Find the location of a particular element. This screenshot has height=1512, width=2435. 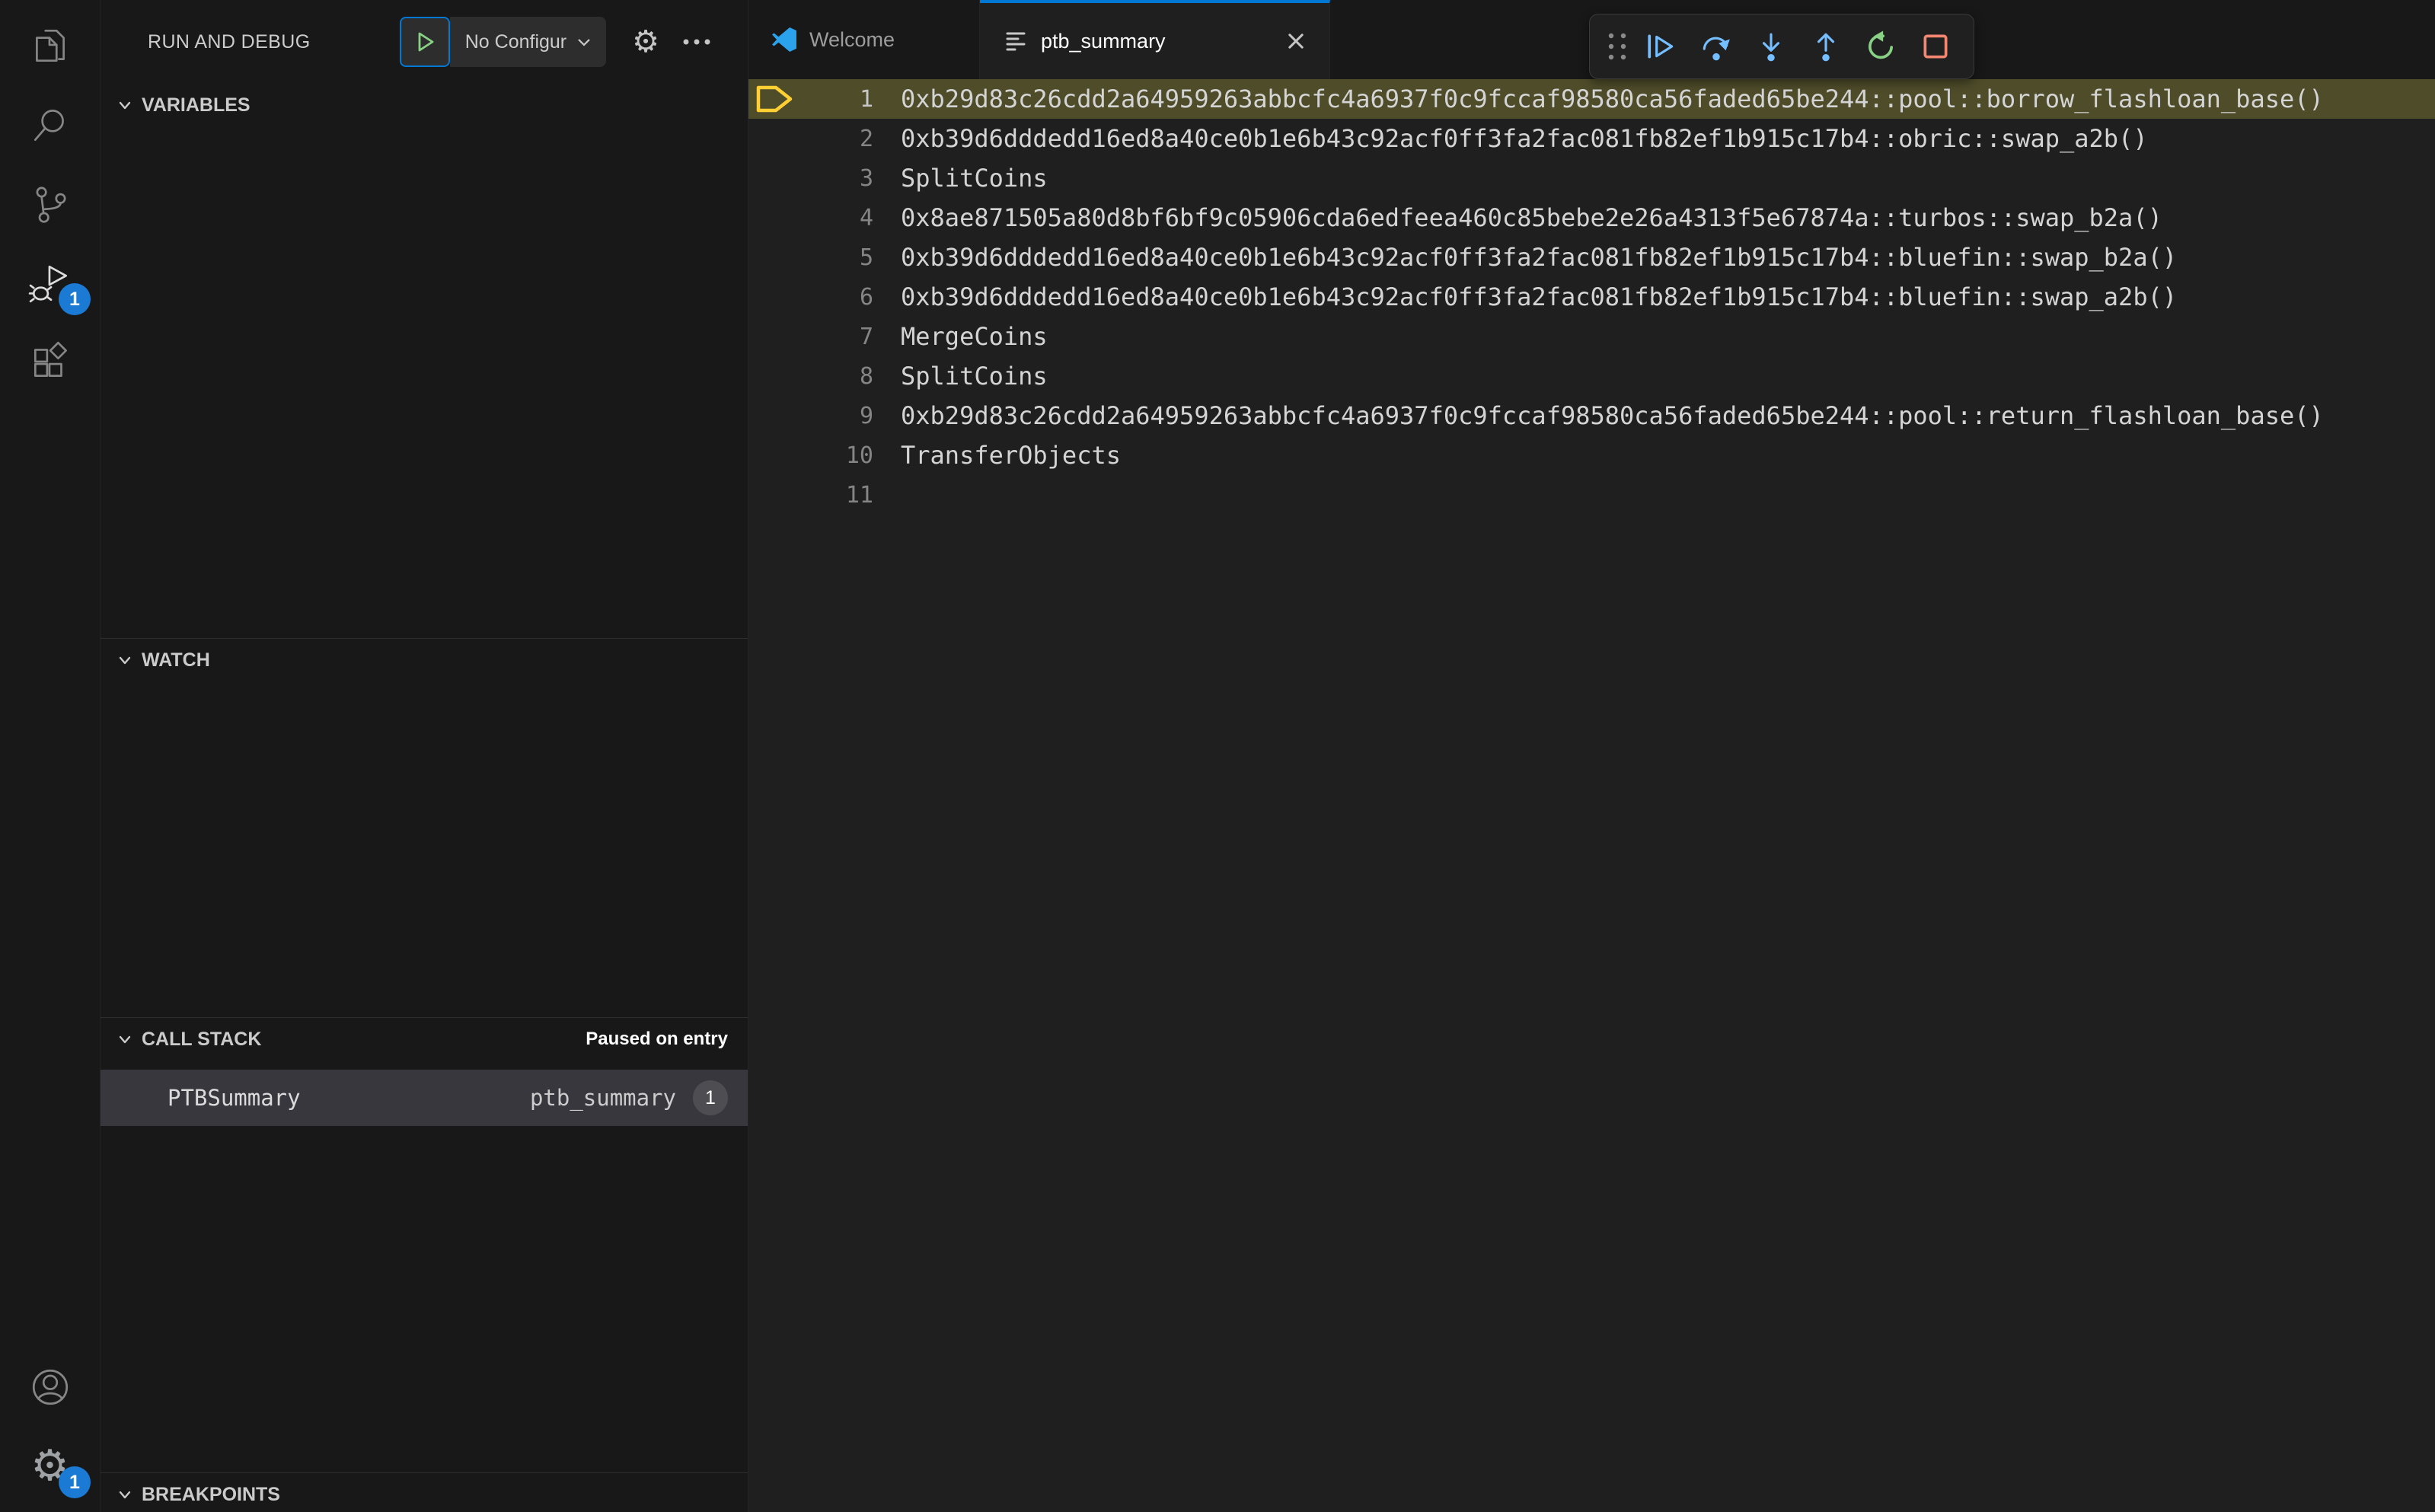

views-more-actions-button is located at coordinates (696, 41).